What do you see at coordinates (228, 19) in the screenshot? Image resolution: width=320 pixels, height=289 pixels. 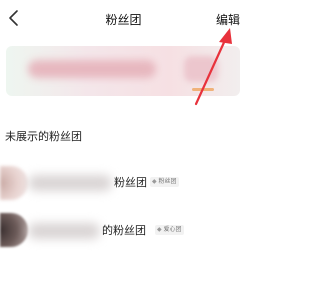 I see `edit-button: 编辑` at bounding box center [228, 19].